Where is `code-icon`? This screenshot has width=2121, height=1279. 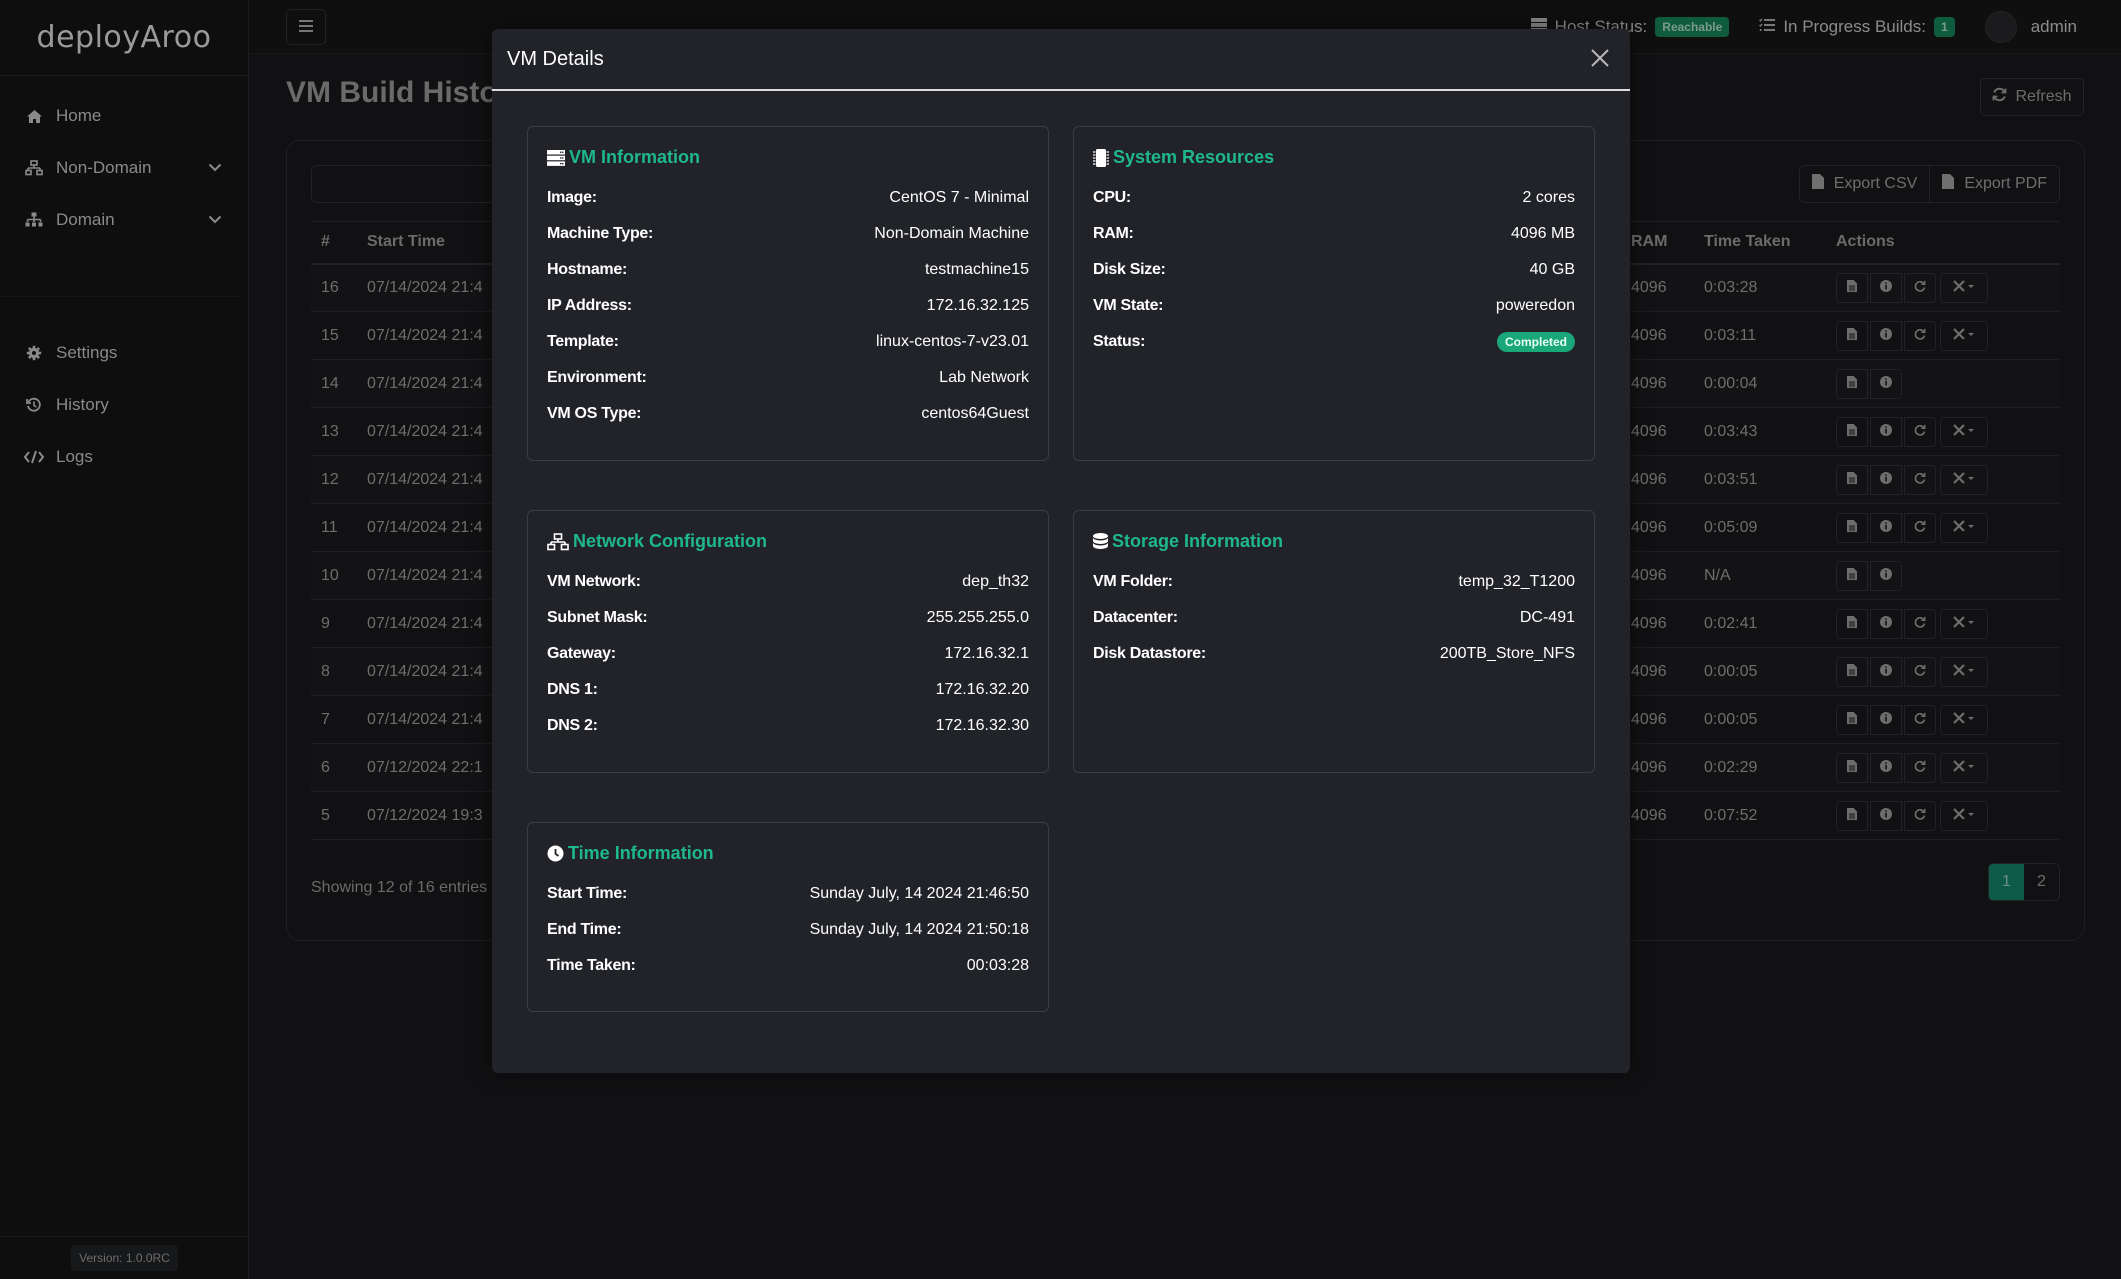
code-icon is located at coordinates (34, 457).